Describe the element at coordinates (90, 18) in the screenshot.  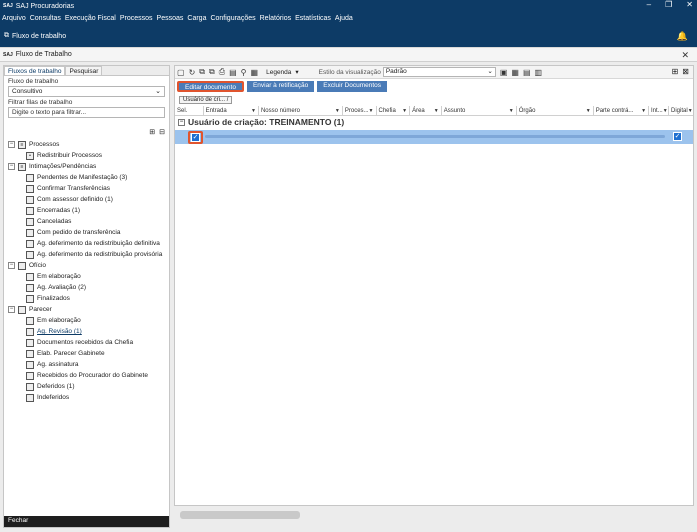
I see `menu-execucao-fiscal: Execução Fiscal` at that location.